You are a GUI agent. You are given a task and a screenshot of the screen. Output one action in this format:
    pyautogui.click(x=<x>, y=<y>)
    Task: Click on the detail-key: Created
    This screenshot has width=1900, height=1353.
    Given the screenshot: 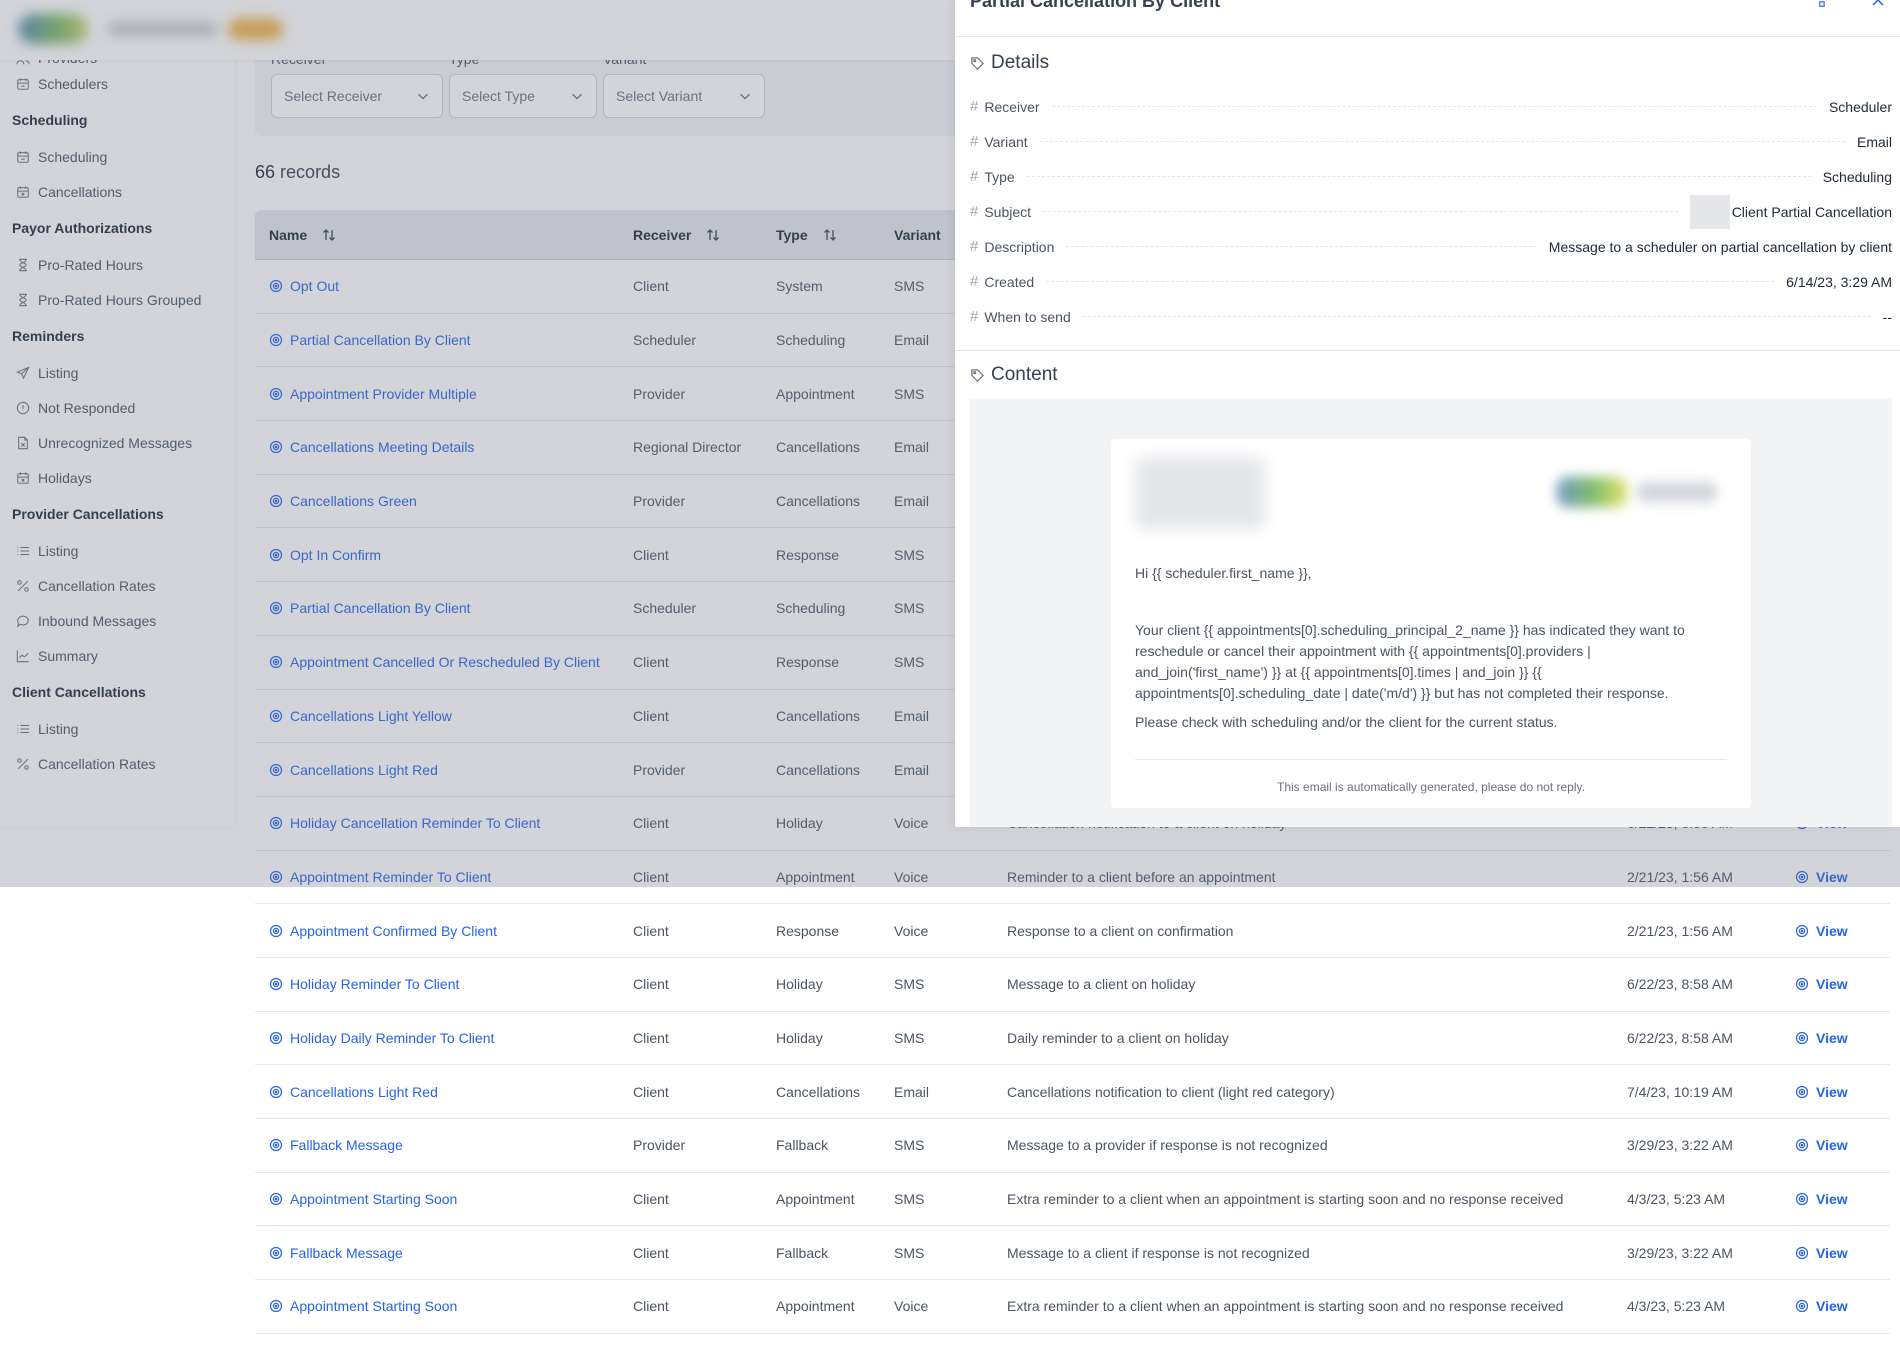 What is the action you would take?
    pyautogui.click(x=1009, y=281)
    